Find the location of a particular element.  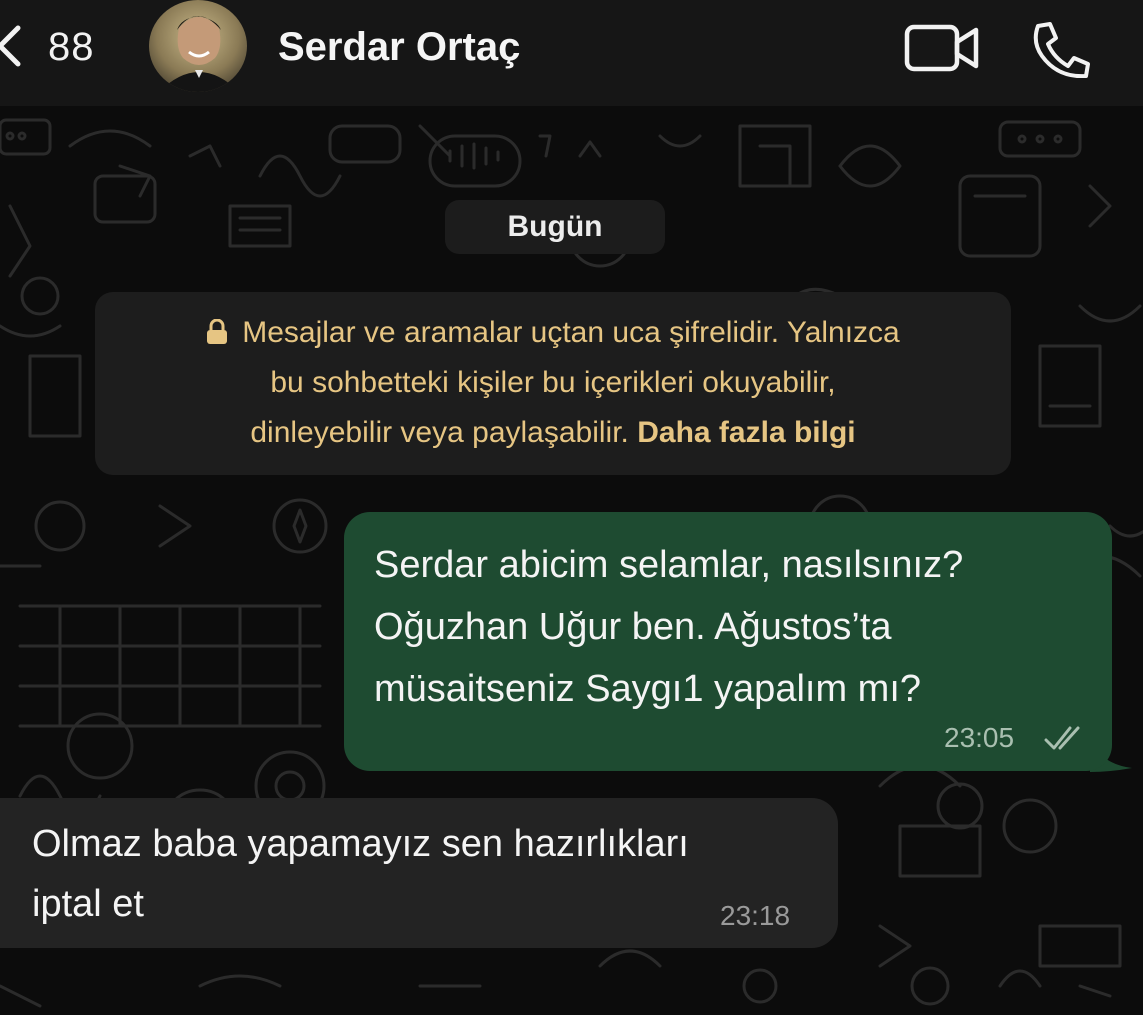

incoming-line-2: iptal et is located at coordinates (88, 904).